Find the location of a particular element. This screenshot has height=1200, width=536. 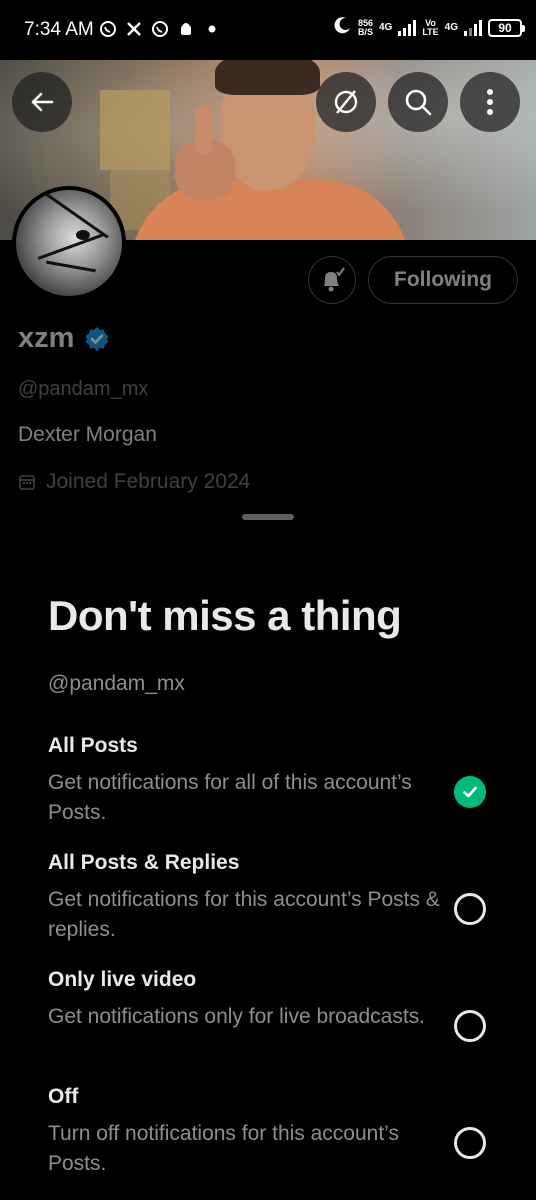

bell-check-icon is located at coordinates (334, 279).